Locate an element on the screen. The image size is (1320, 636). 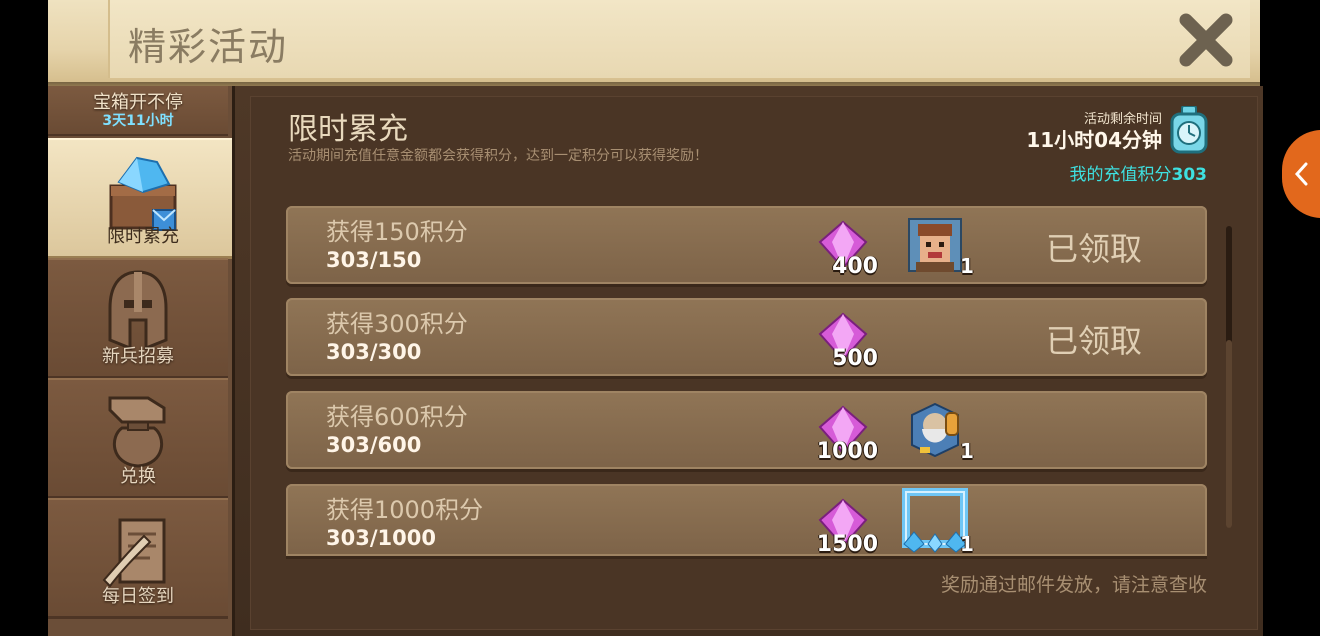
sidebar-item-exchange: 兑换 is located at coordinates (138, 438).